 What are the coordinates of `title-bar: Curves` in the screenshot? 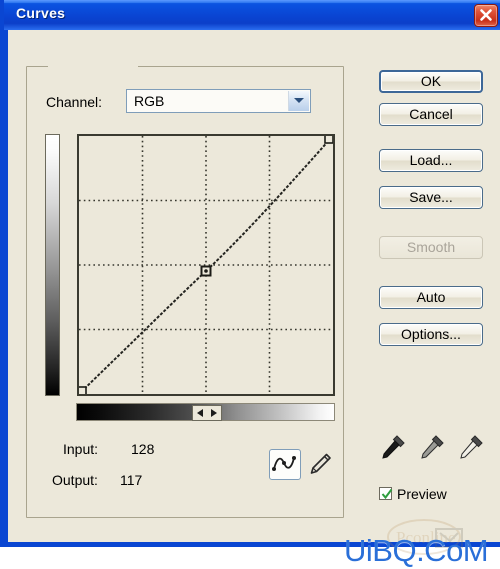 It's located at (252, 15).